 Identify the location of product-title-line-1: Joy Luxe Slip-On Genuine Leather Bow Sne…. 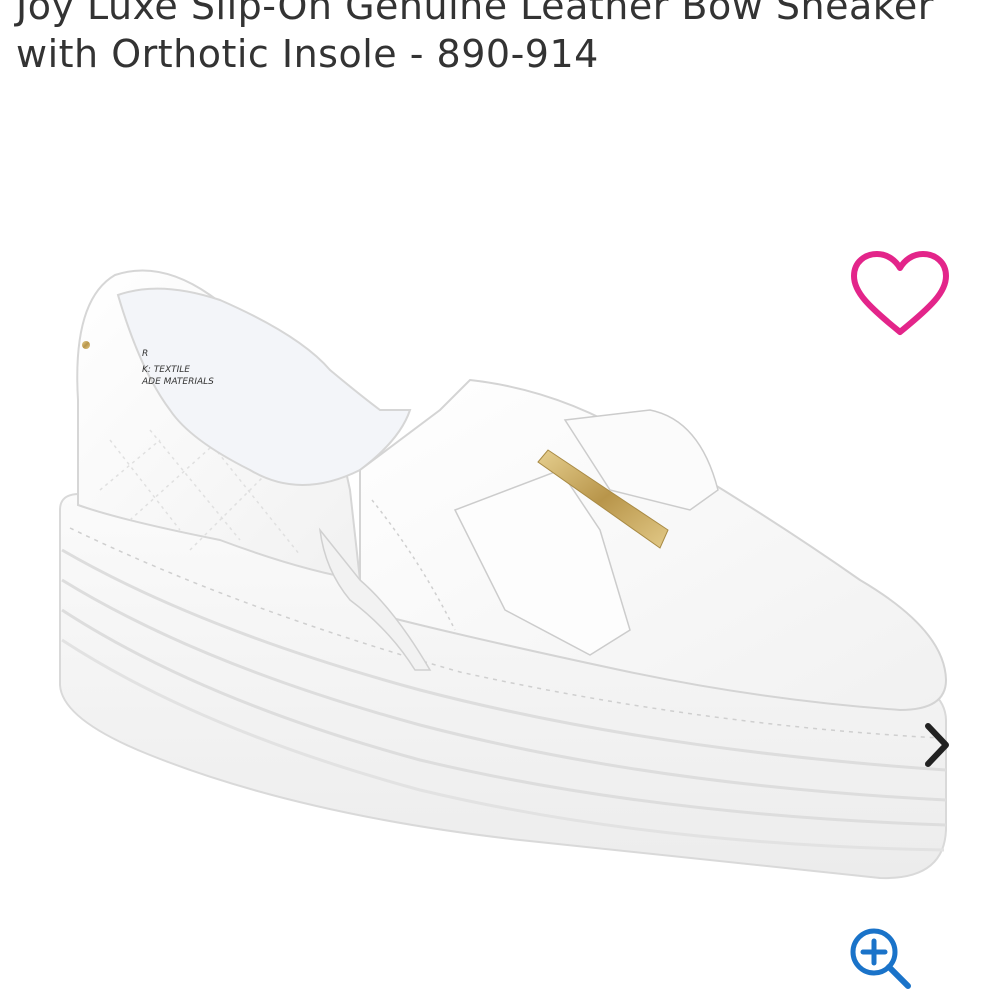
(475, 14).